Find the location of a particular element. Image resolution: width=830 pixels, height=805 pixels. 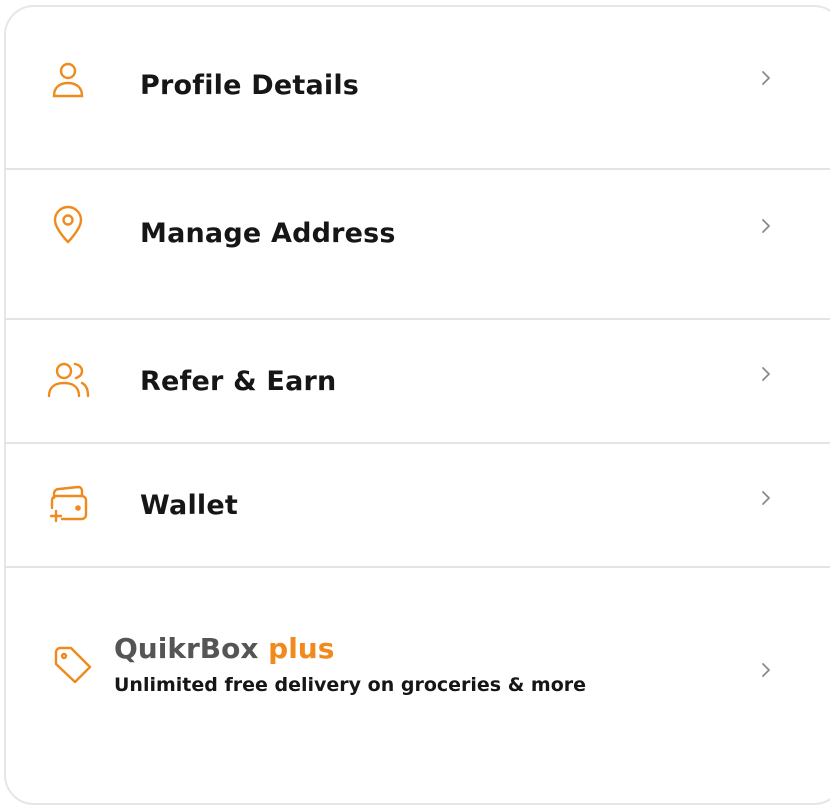

menu-item-label: Manage Address is located at coordinates (268, 233).